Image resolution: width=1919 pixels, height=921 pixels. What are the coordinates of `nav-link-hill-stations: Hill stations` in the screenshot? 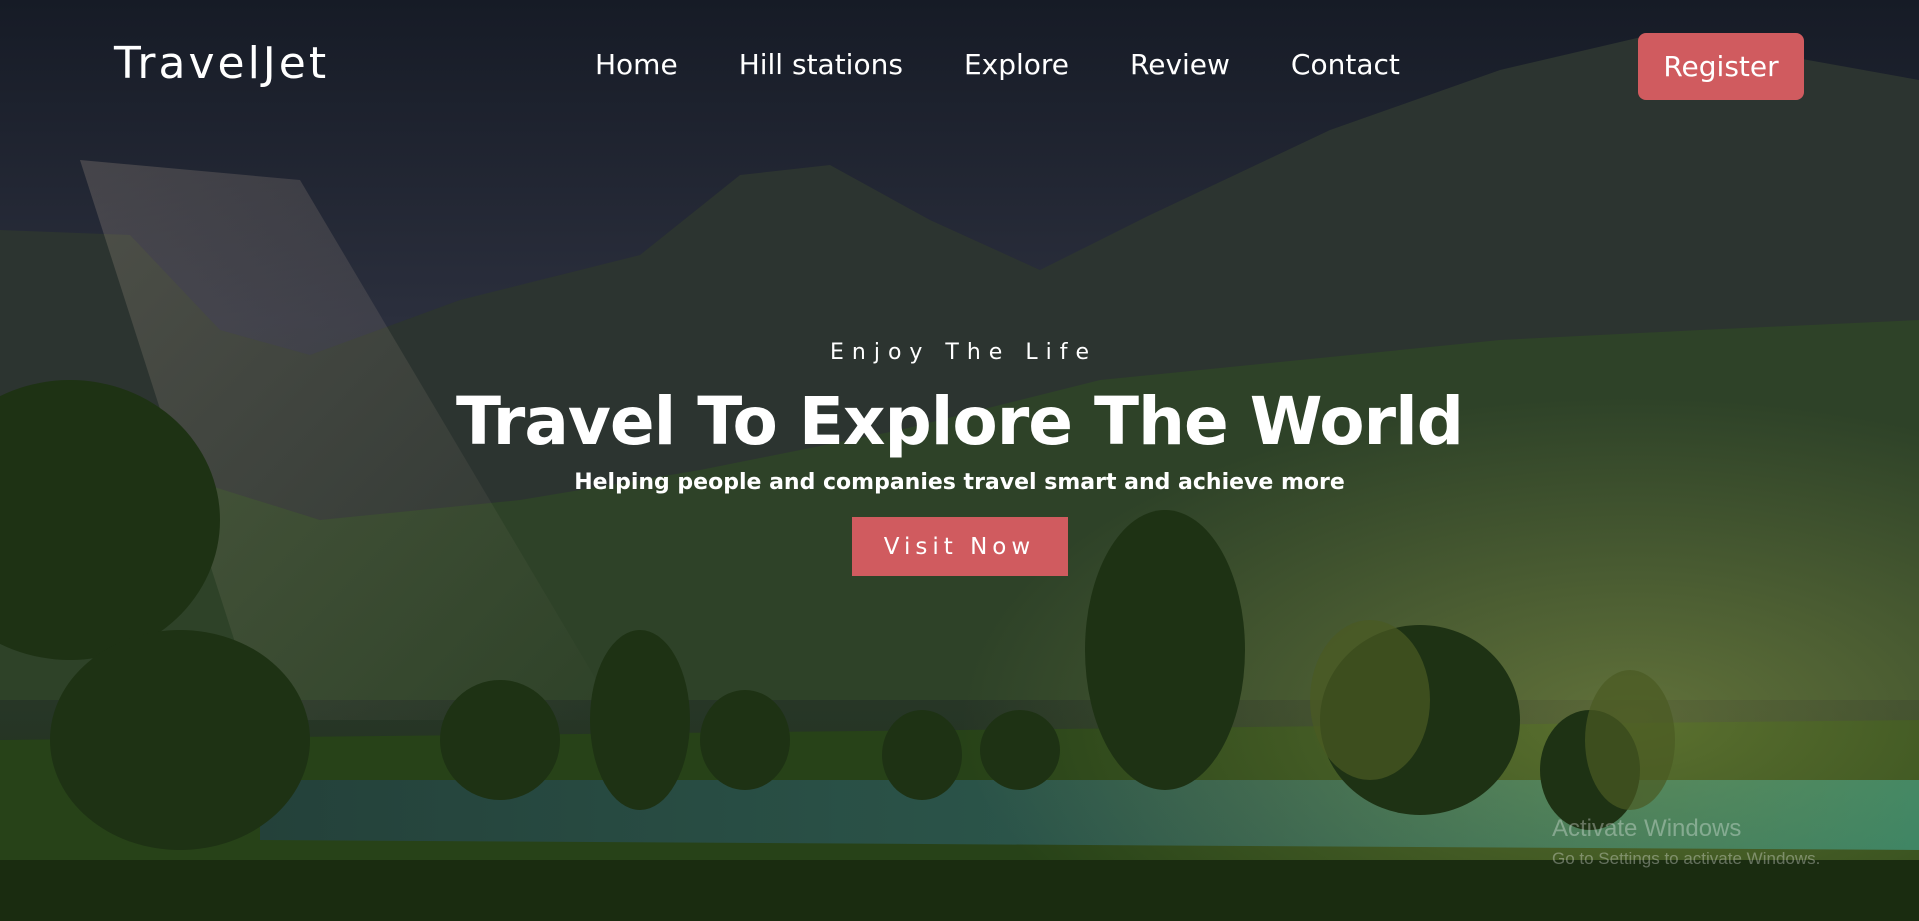 It's located at (821, 64).